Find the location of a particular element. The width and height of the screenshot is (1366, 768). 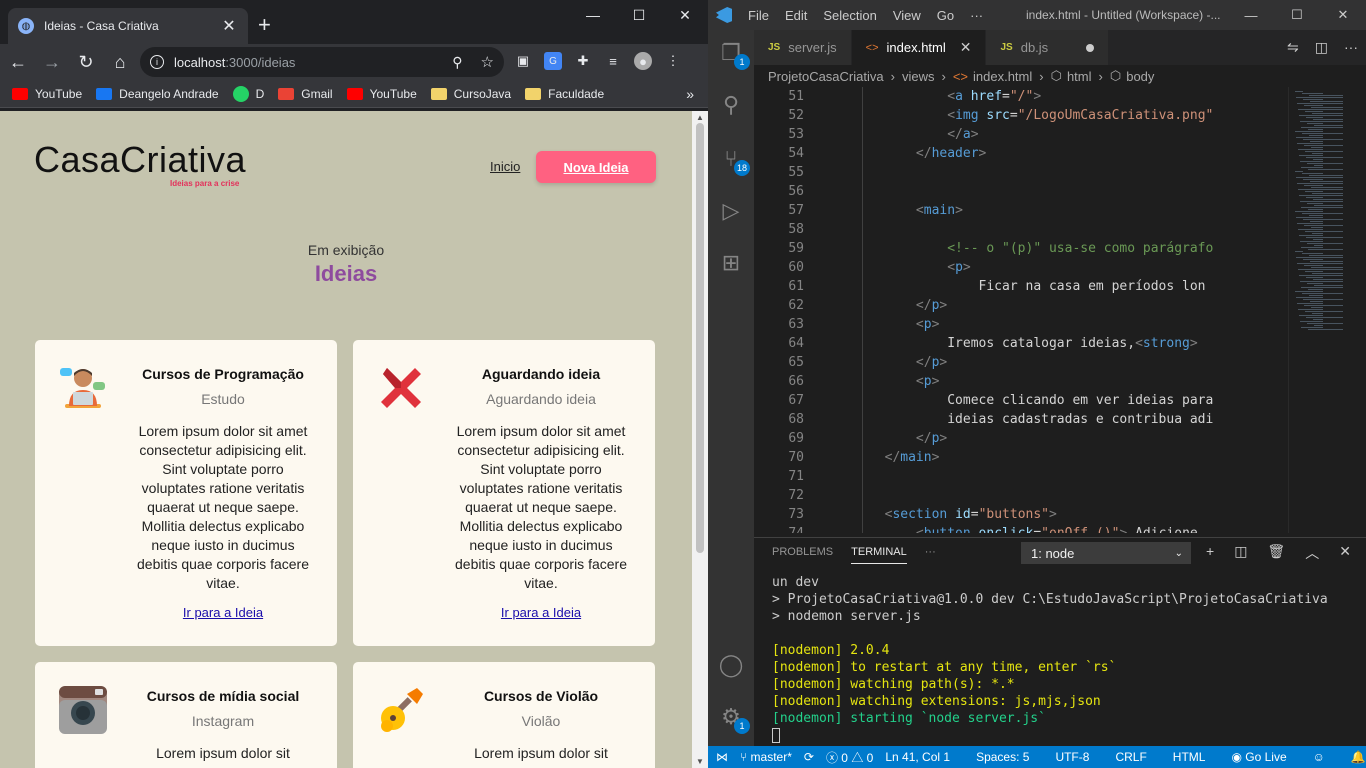

bookmark-gmail: Gmail is located at coordinates (305, 94).